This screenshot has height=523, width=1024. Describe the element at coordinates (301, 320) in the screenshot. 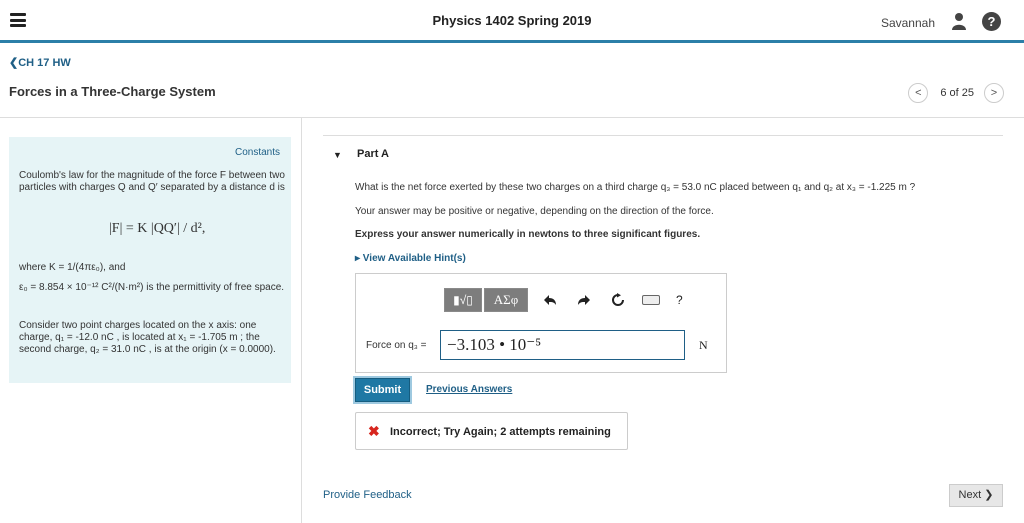

I see `column-divider` at that location.